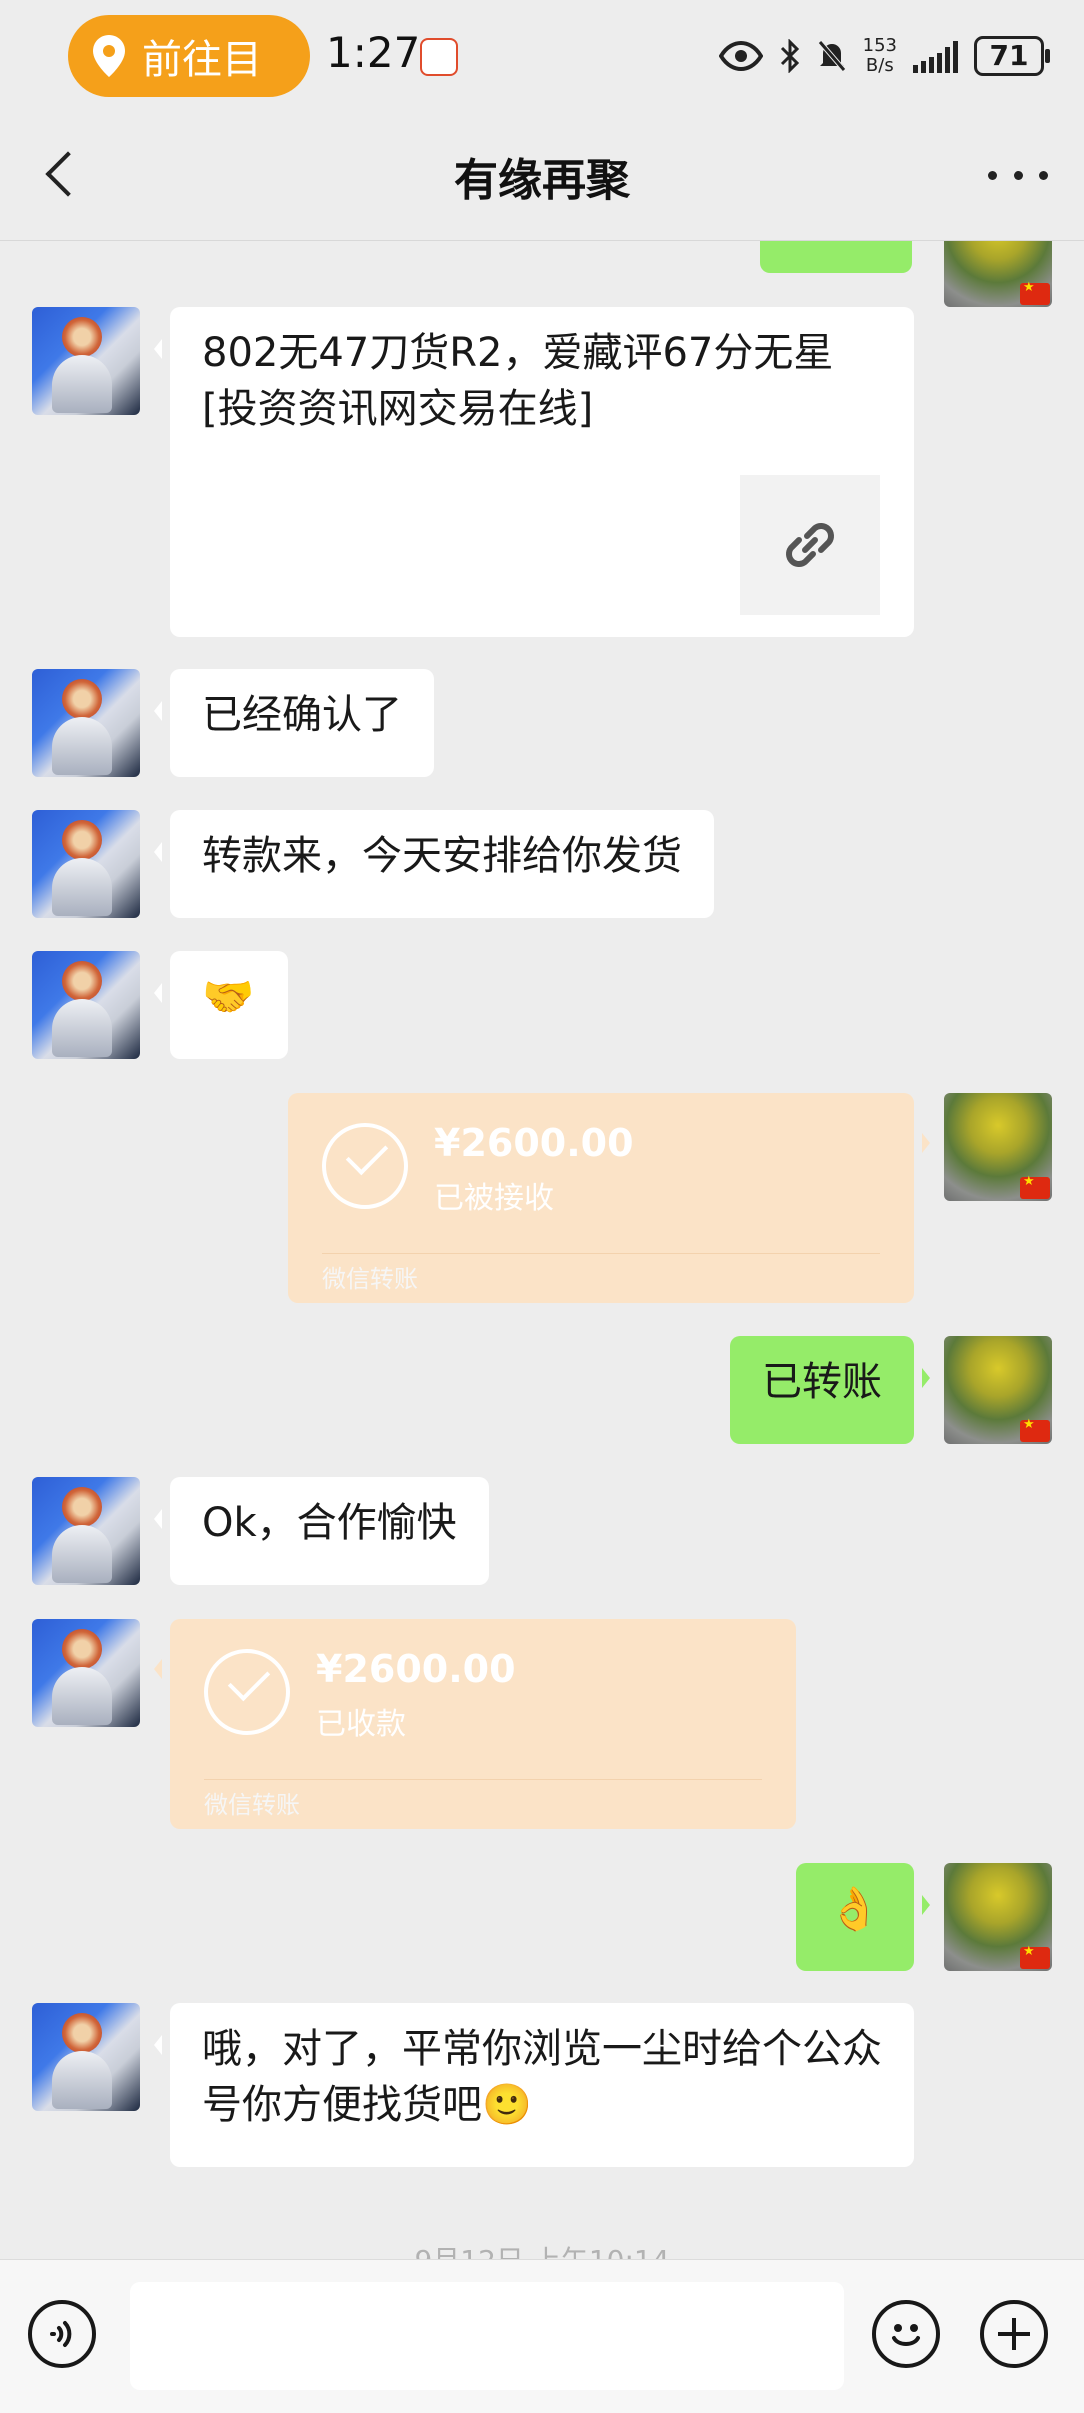 The image size is (1084, 2413). What do you see at coordinates (202, 60) in the screenshot?
I see `navigation-pill-text: 前往目` at bounding box center [202, 60].